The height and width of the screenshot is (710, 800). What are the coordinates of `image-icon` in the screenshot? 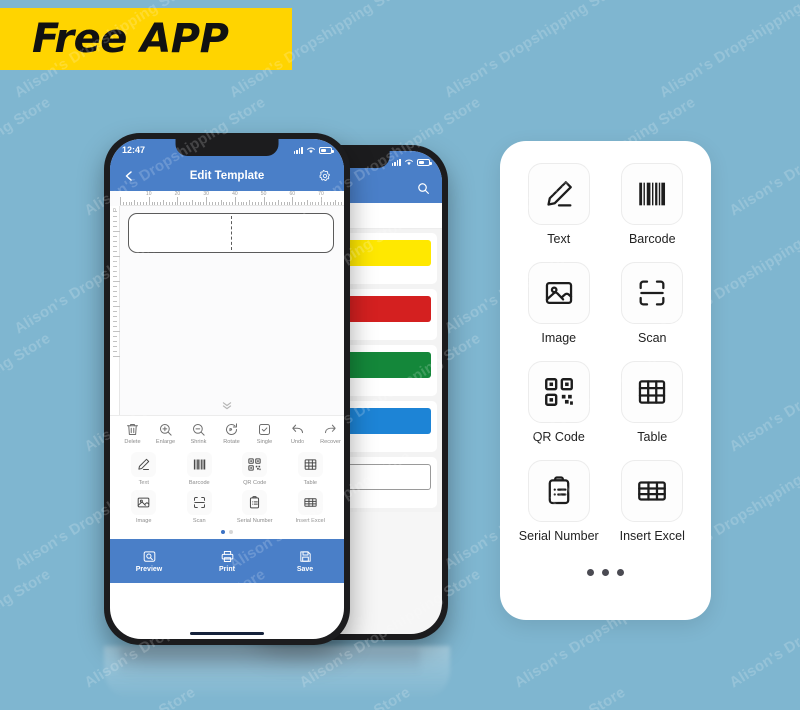 It's located at (144, 502).